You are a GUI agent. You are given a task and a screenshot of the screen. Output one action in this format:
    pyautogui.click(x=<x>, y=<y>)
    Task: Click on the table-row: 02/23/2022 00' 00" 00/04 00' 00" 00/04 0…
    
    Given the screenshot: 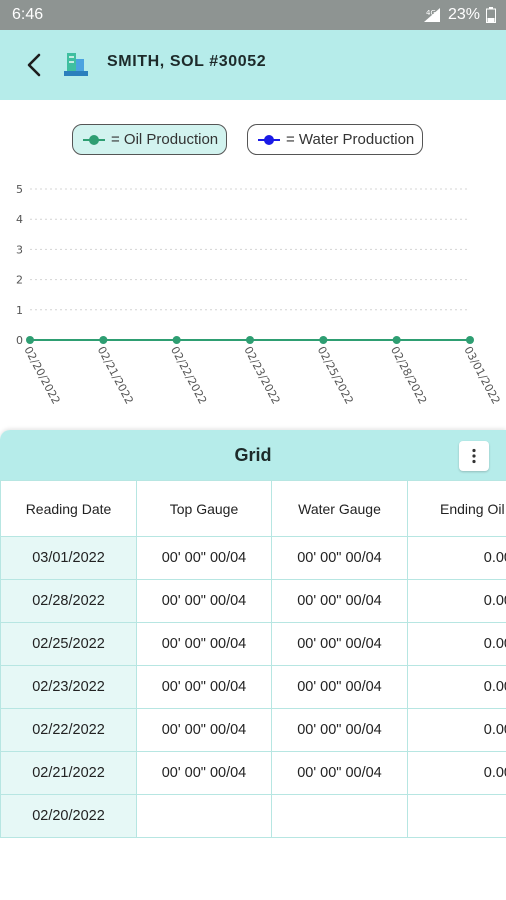 What is the action you would take?
    pyautogui.click(x=253, y=687)
    